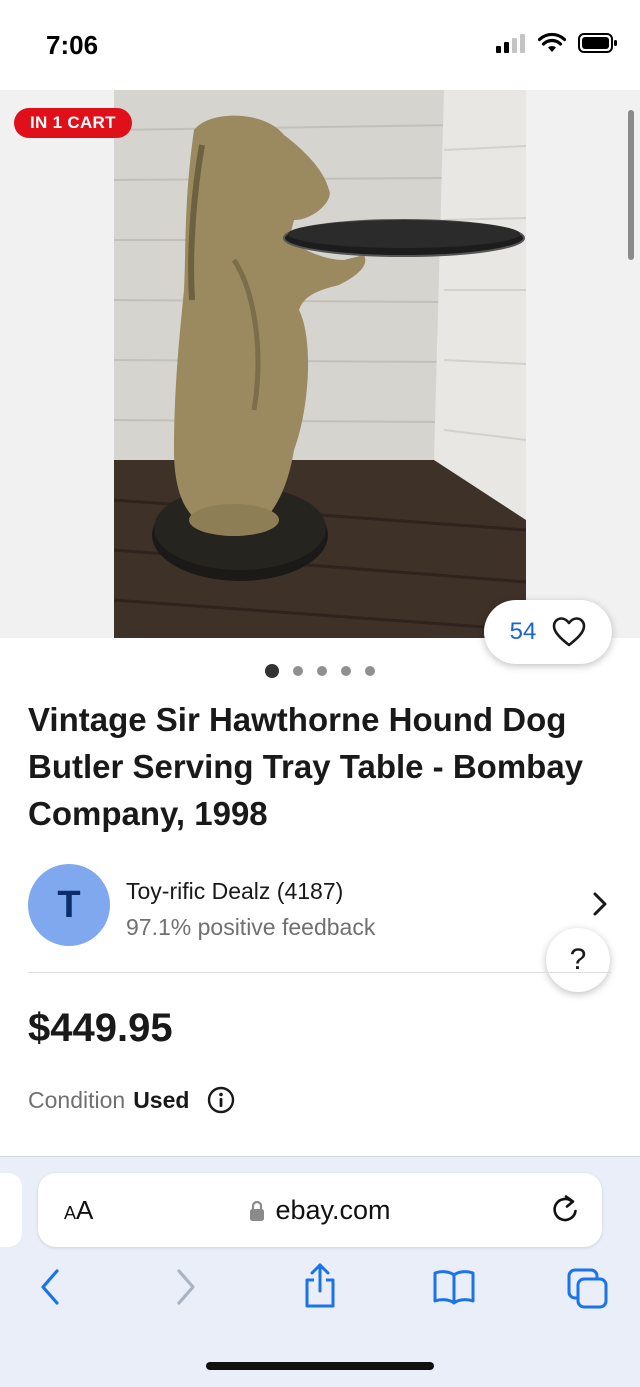 The image size is (640, 1387). What do you see at coordinates (73, 123) in the screenshot?
I see `in-cart-badge: IN 1 CART` at bounding box center [73, 123].